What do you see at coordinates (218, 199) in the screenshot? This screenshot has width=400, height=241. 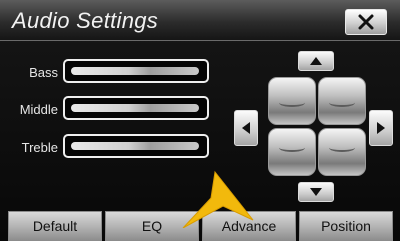 I see `pointer-arrow-icon` at bounding box center [218, 199].